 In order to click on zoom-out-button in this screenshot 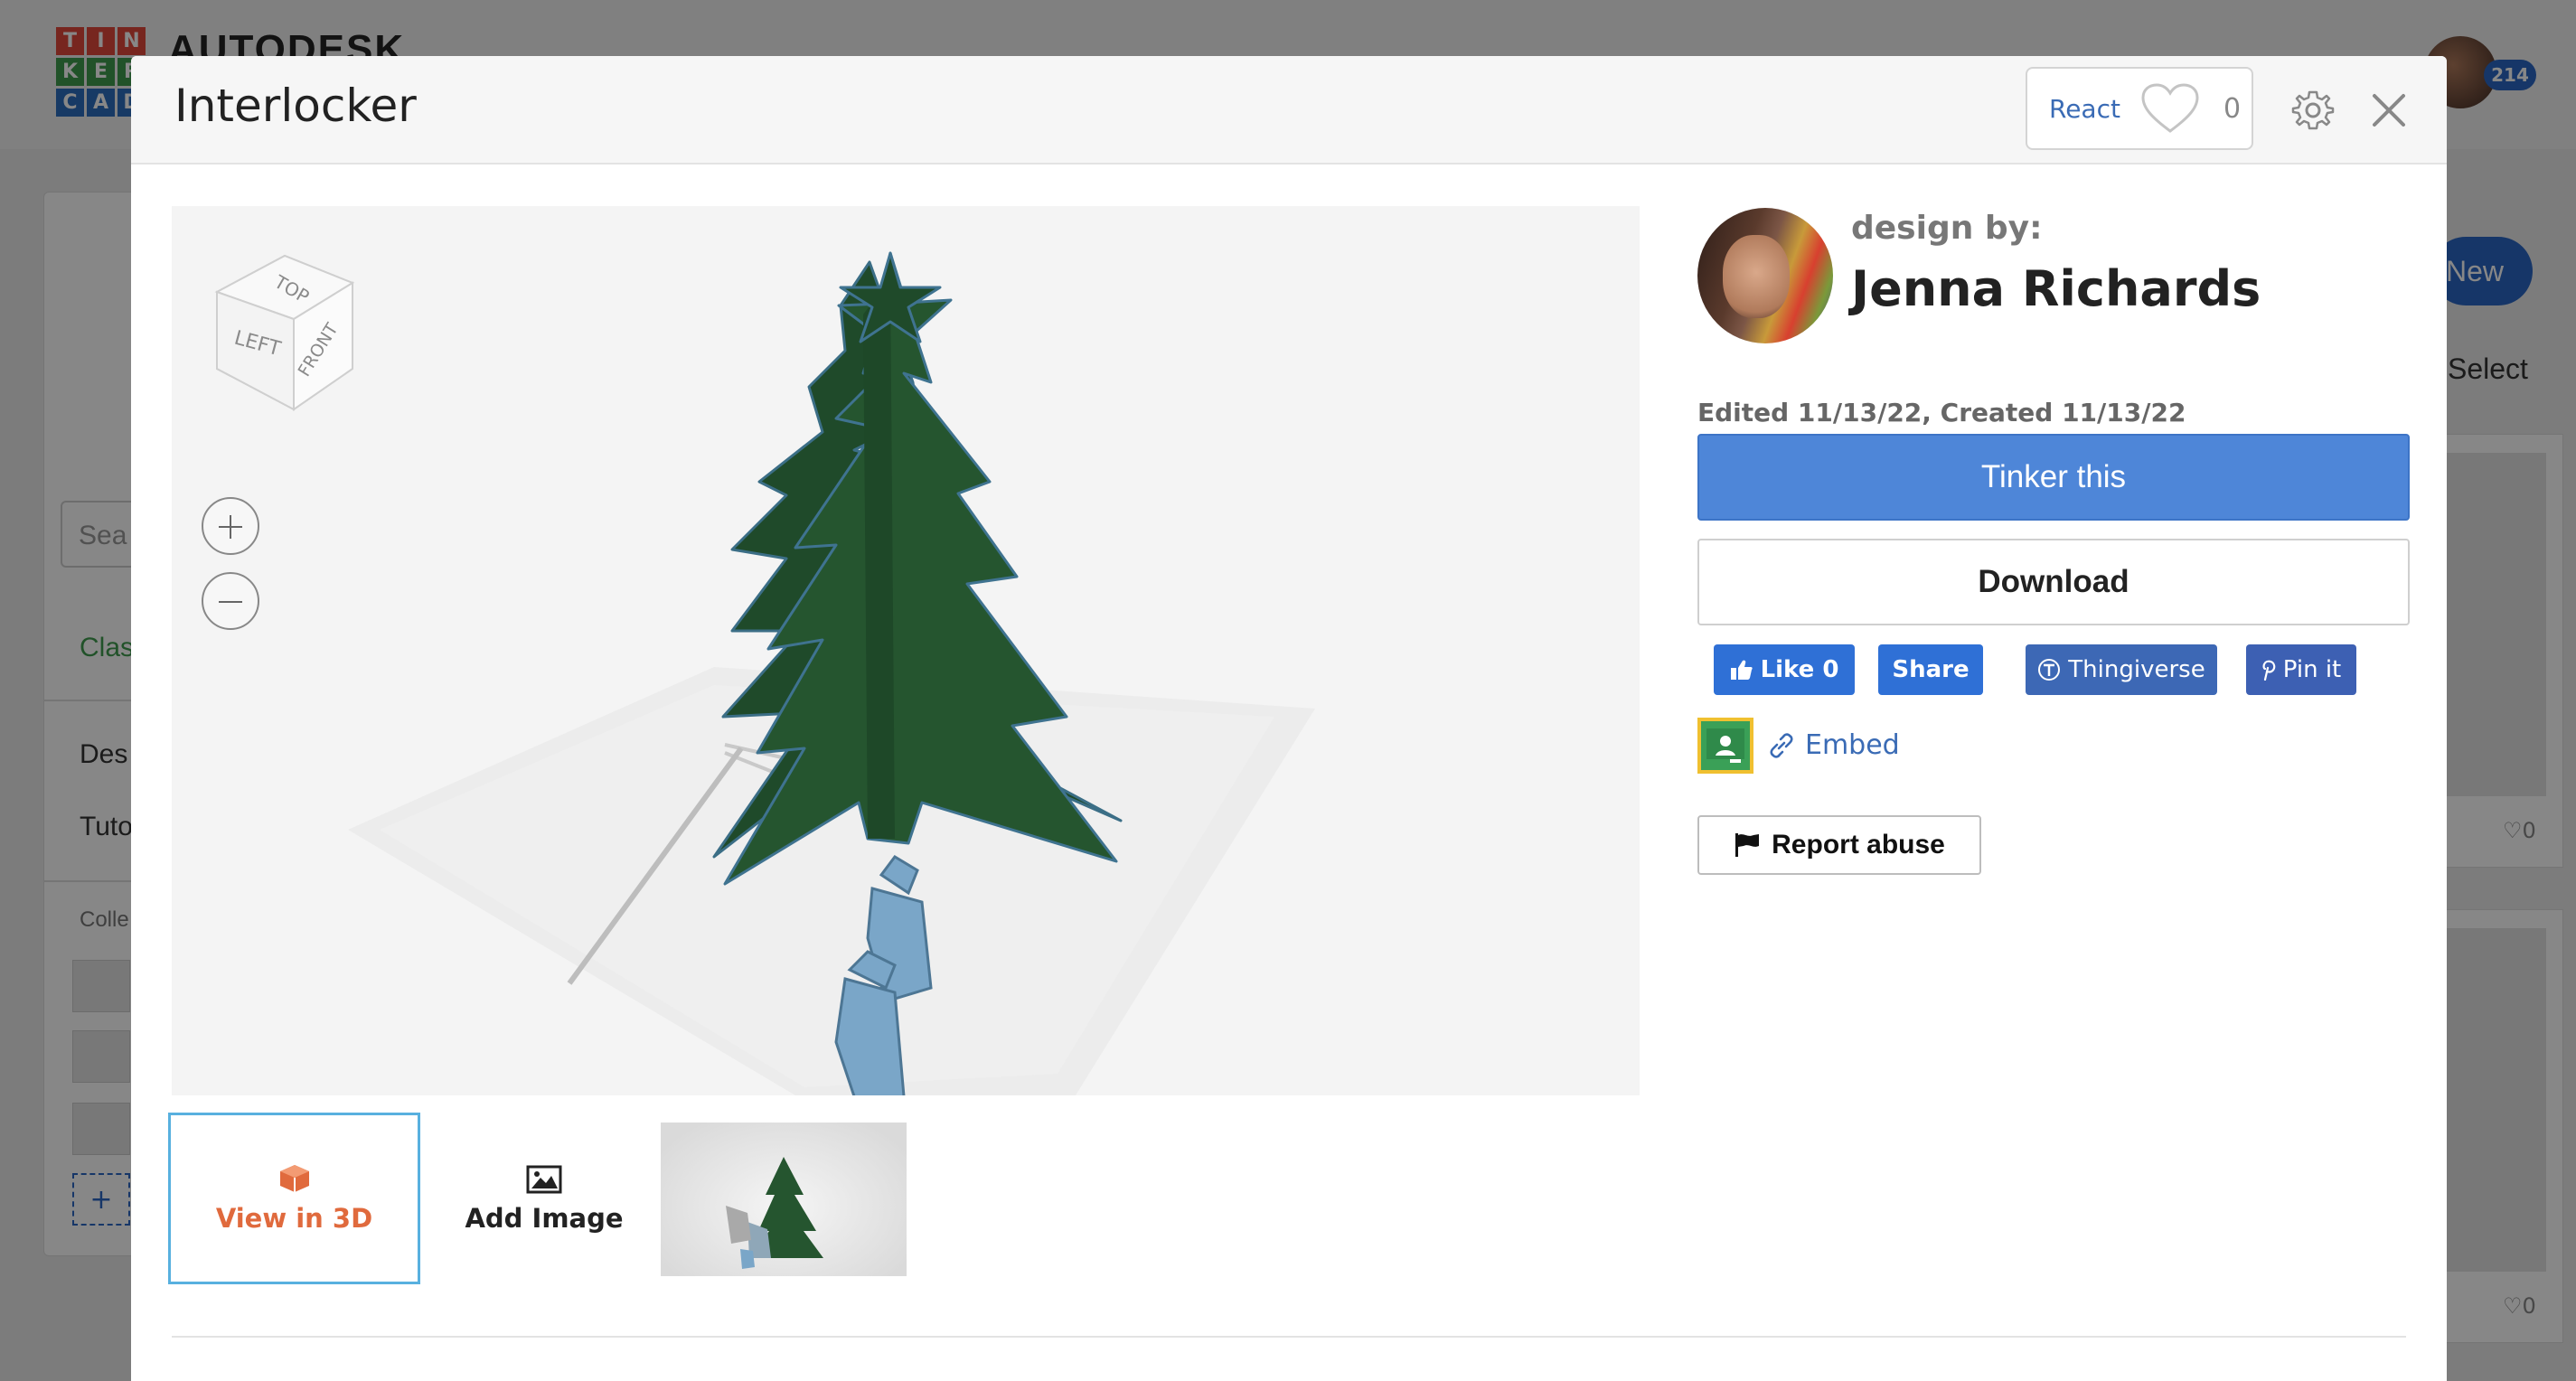, I will do `click(231, 601)`.